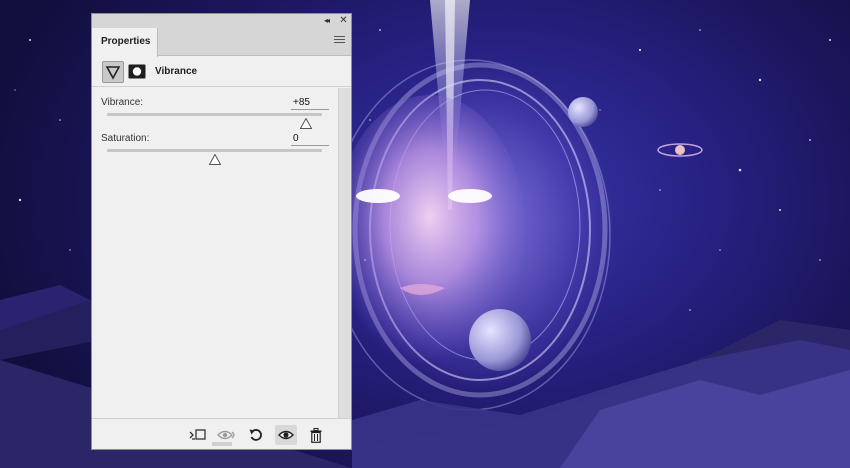 The image size is (850, 468). I want to click on vibrance-value-input: +85, so click(310, 103).